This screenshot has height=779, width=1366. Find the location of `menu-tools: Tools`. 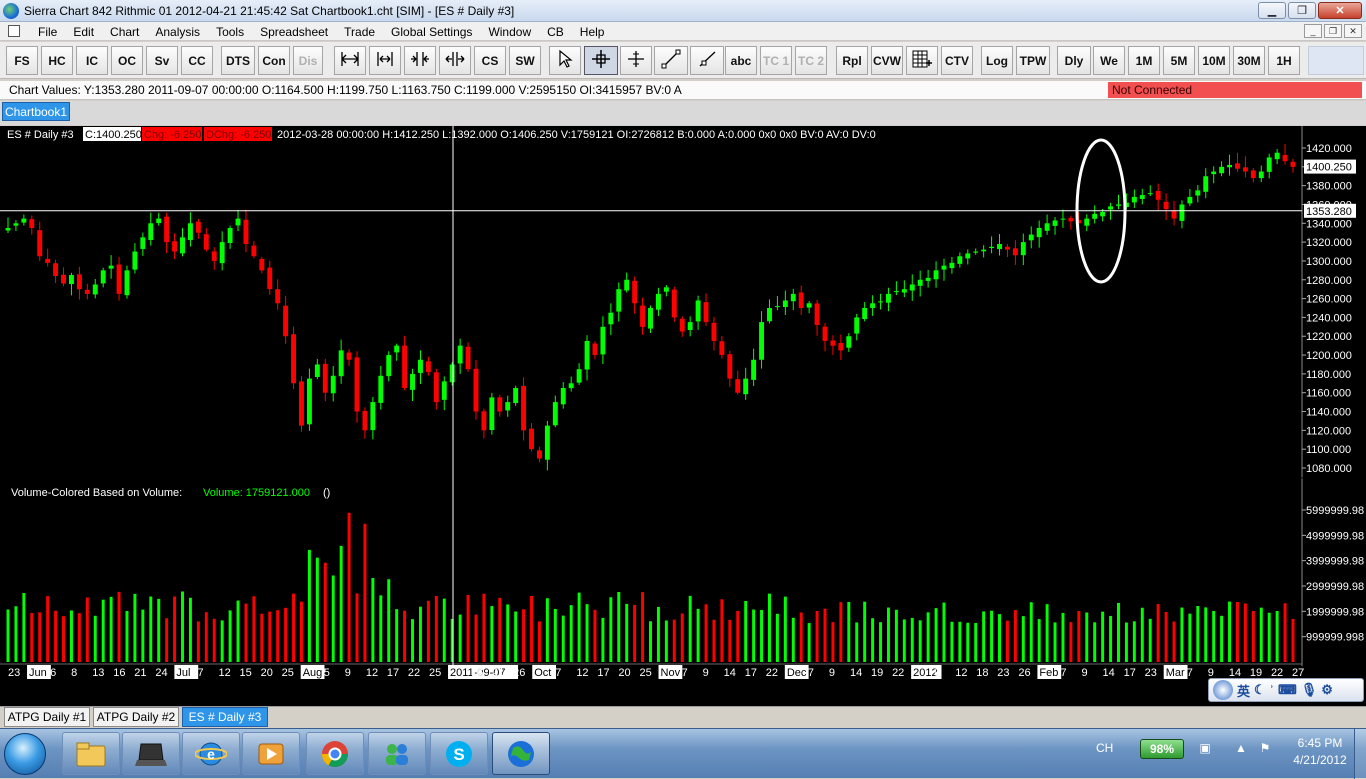

menu-tools: Tools is located at coordinates (230, 32).